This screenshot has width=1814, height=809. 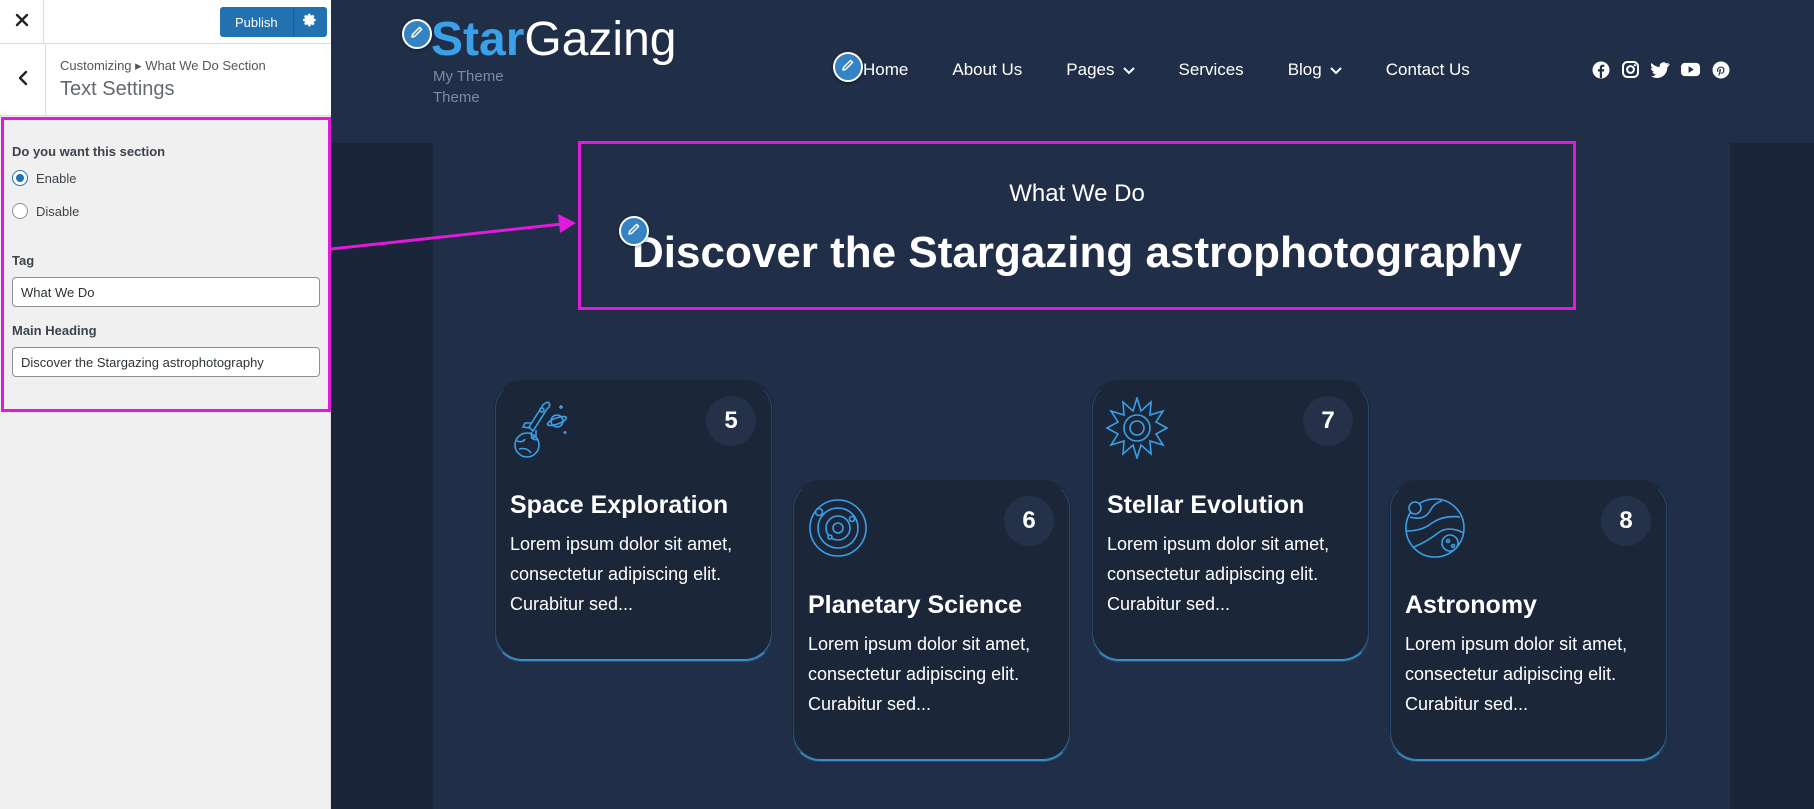 What do you see at coordinates (166, 292) in the screenshot?
I see `tag-input` at bounding box center [166, 292].